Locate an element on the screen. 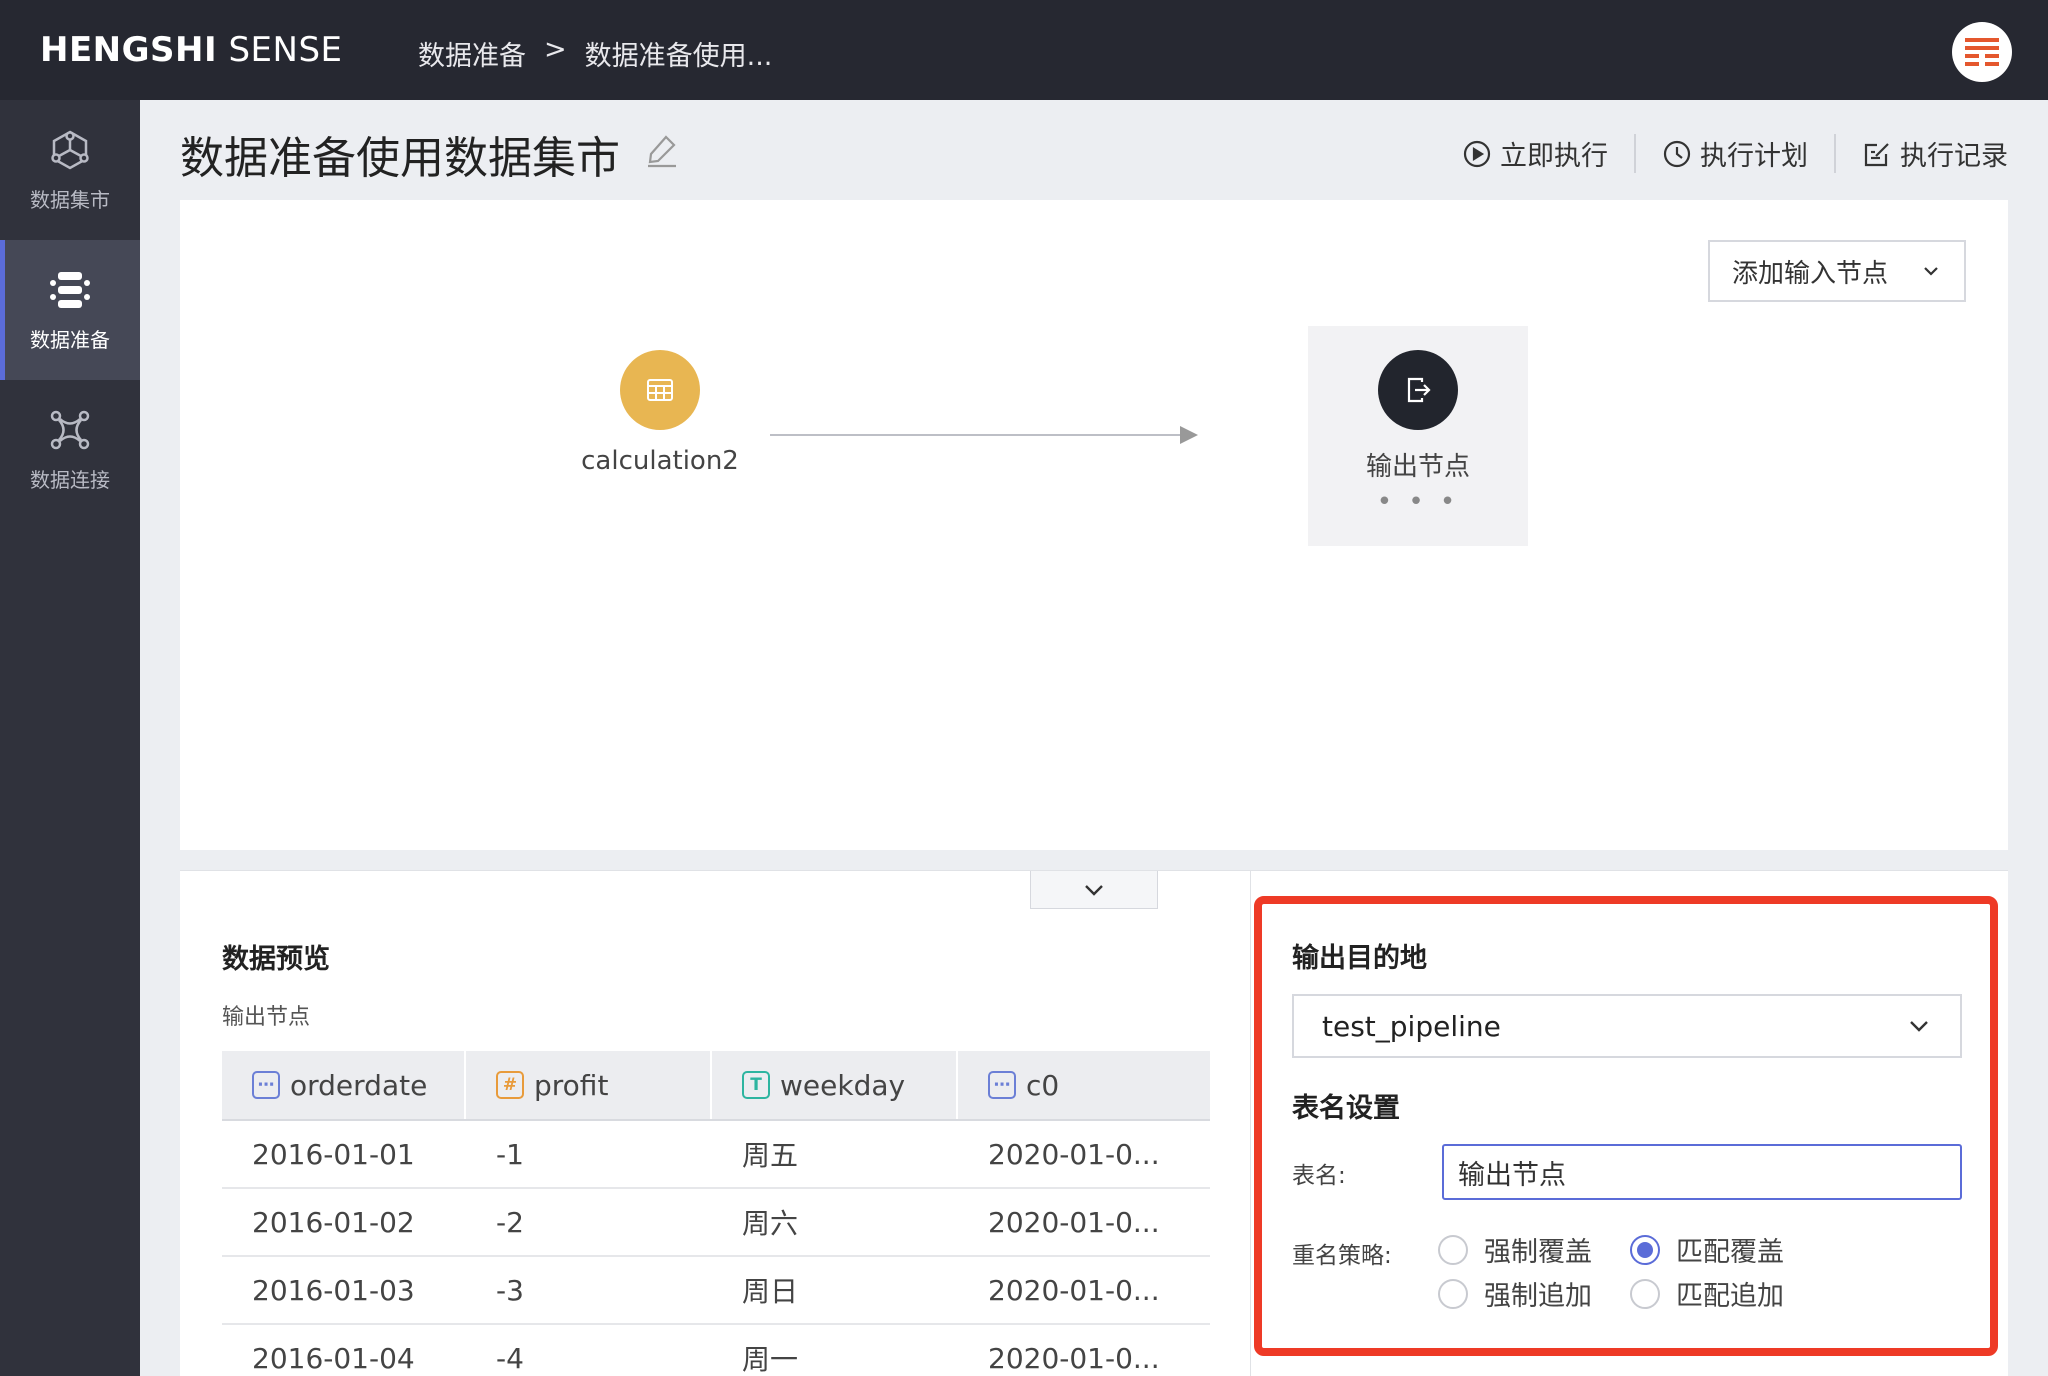 The height and width of the screenshot is (1376, 2048). table-cell: 2016-01-03 is located at coordinates (333, 1290).